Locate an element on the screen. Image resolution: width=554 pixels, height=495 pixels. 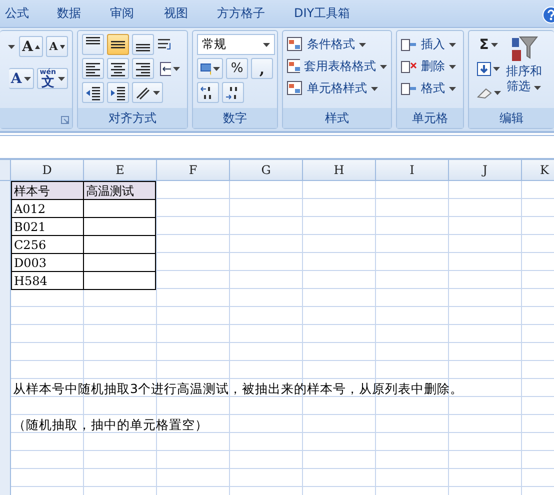
group-label: 编辑 is located at coordinates (511, 118).